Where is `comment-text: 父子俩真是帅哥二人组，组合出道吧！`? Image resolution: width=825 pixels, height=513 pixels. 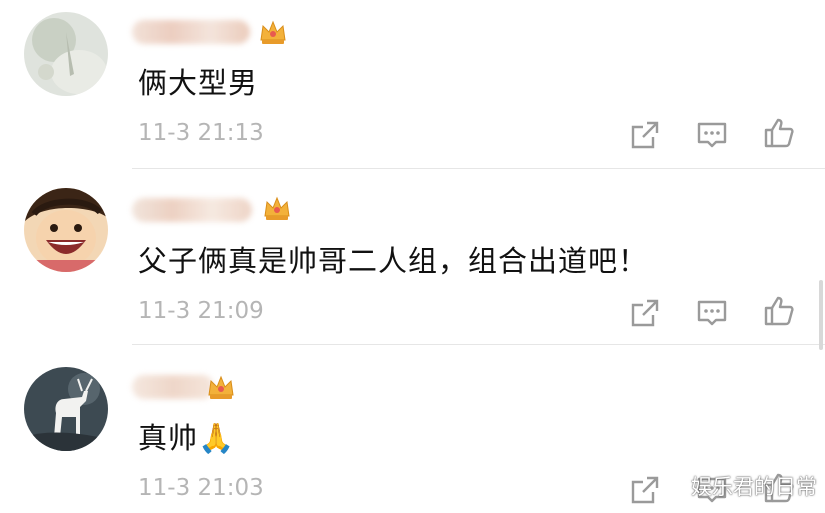
comment-text: 父子俩真是帅哥二人组，组合出道吧！ is located at coordinates (393, 261).